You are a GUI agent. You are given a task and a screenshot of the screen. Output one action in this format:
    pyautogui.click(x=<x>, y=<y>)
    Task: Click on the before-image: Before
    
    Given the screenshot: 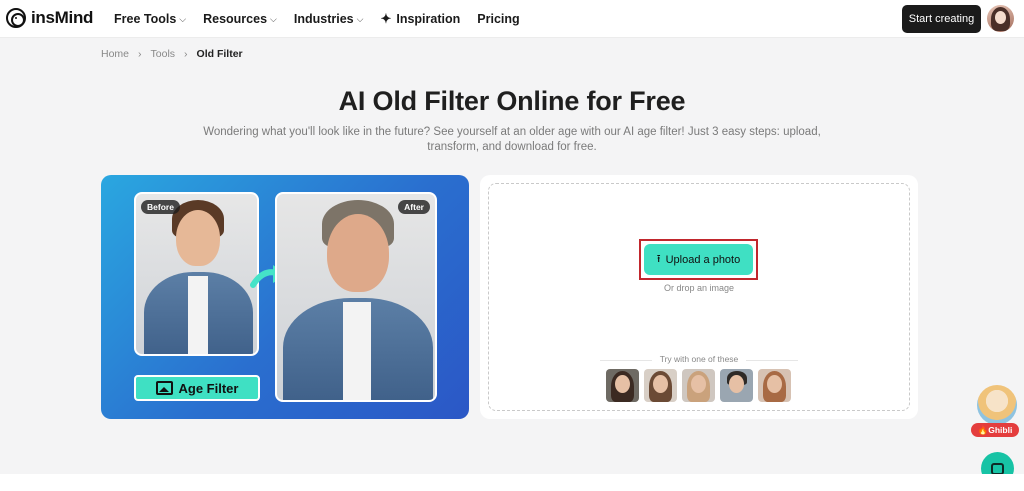 What is the action you would take?
    pyautogui.click(x=196, y=274)
    